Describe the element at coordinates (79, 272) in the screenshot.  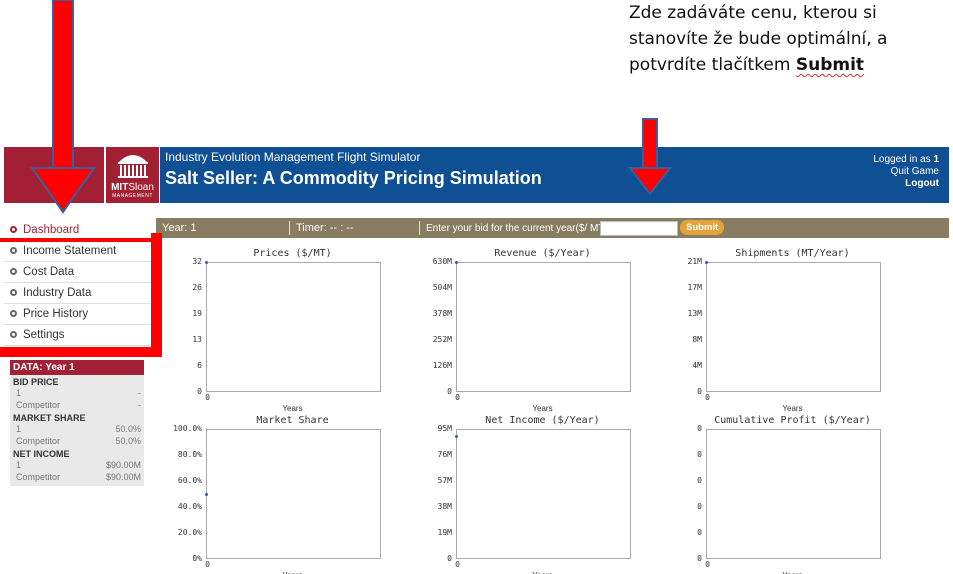
I see `sidebar-item-cost-data: Cost Data` at that location.